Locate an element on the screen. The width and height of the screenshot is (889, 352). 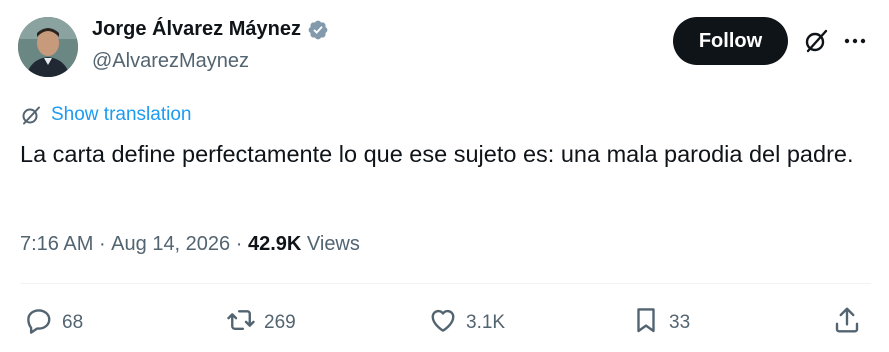
avatar-image is located at coordinates (48, 47).